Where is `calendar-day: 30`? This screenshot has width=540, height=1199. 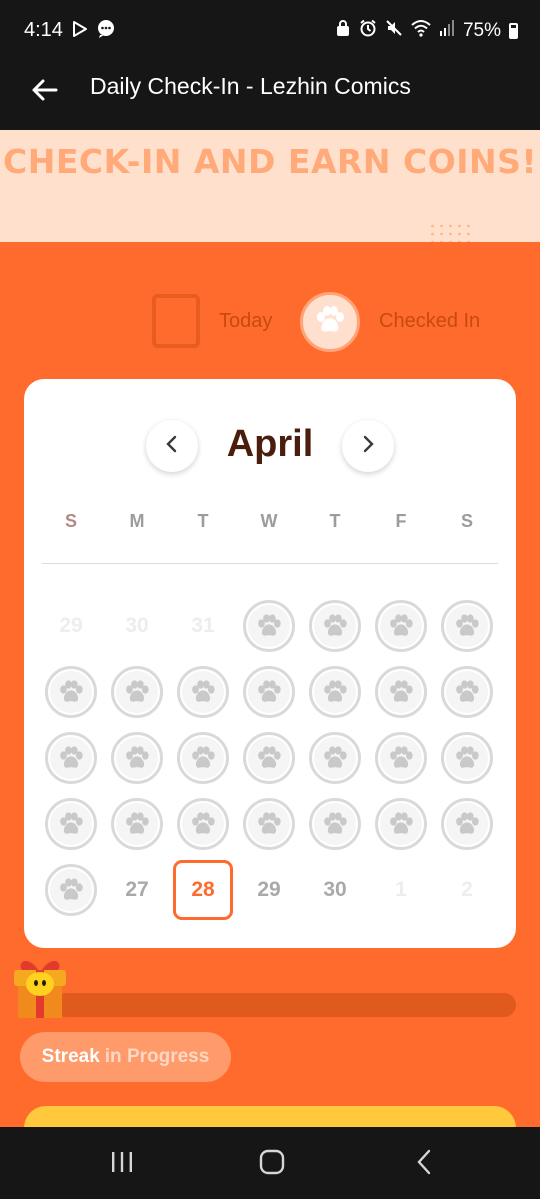
calendar-day: 30 is located at coordinates (335, 890).